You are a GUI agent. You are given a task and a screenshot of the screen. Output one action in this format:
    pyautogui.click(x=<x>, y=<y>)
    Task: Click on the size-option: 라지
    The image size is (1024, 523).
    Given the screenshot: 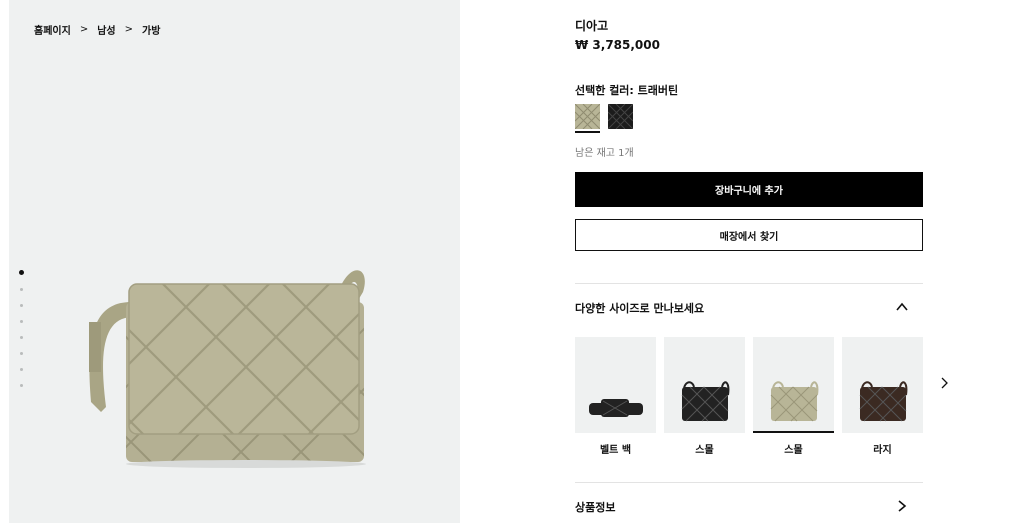 What is the action you would take?
    pyautogui.click(x=882, y=396)
    